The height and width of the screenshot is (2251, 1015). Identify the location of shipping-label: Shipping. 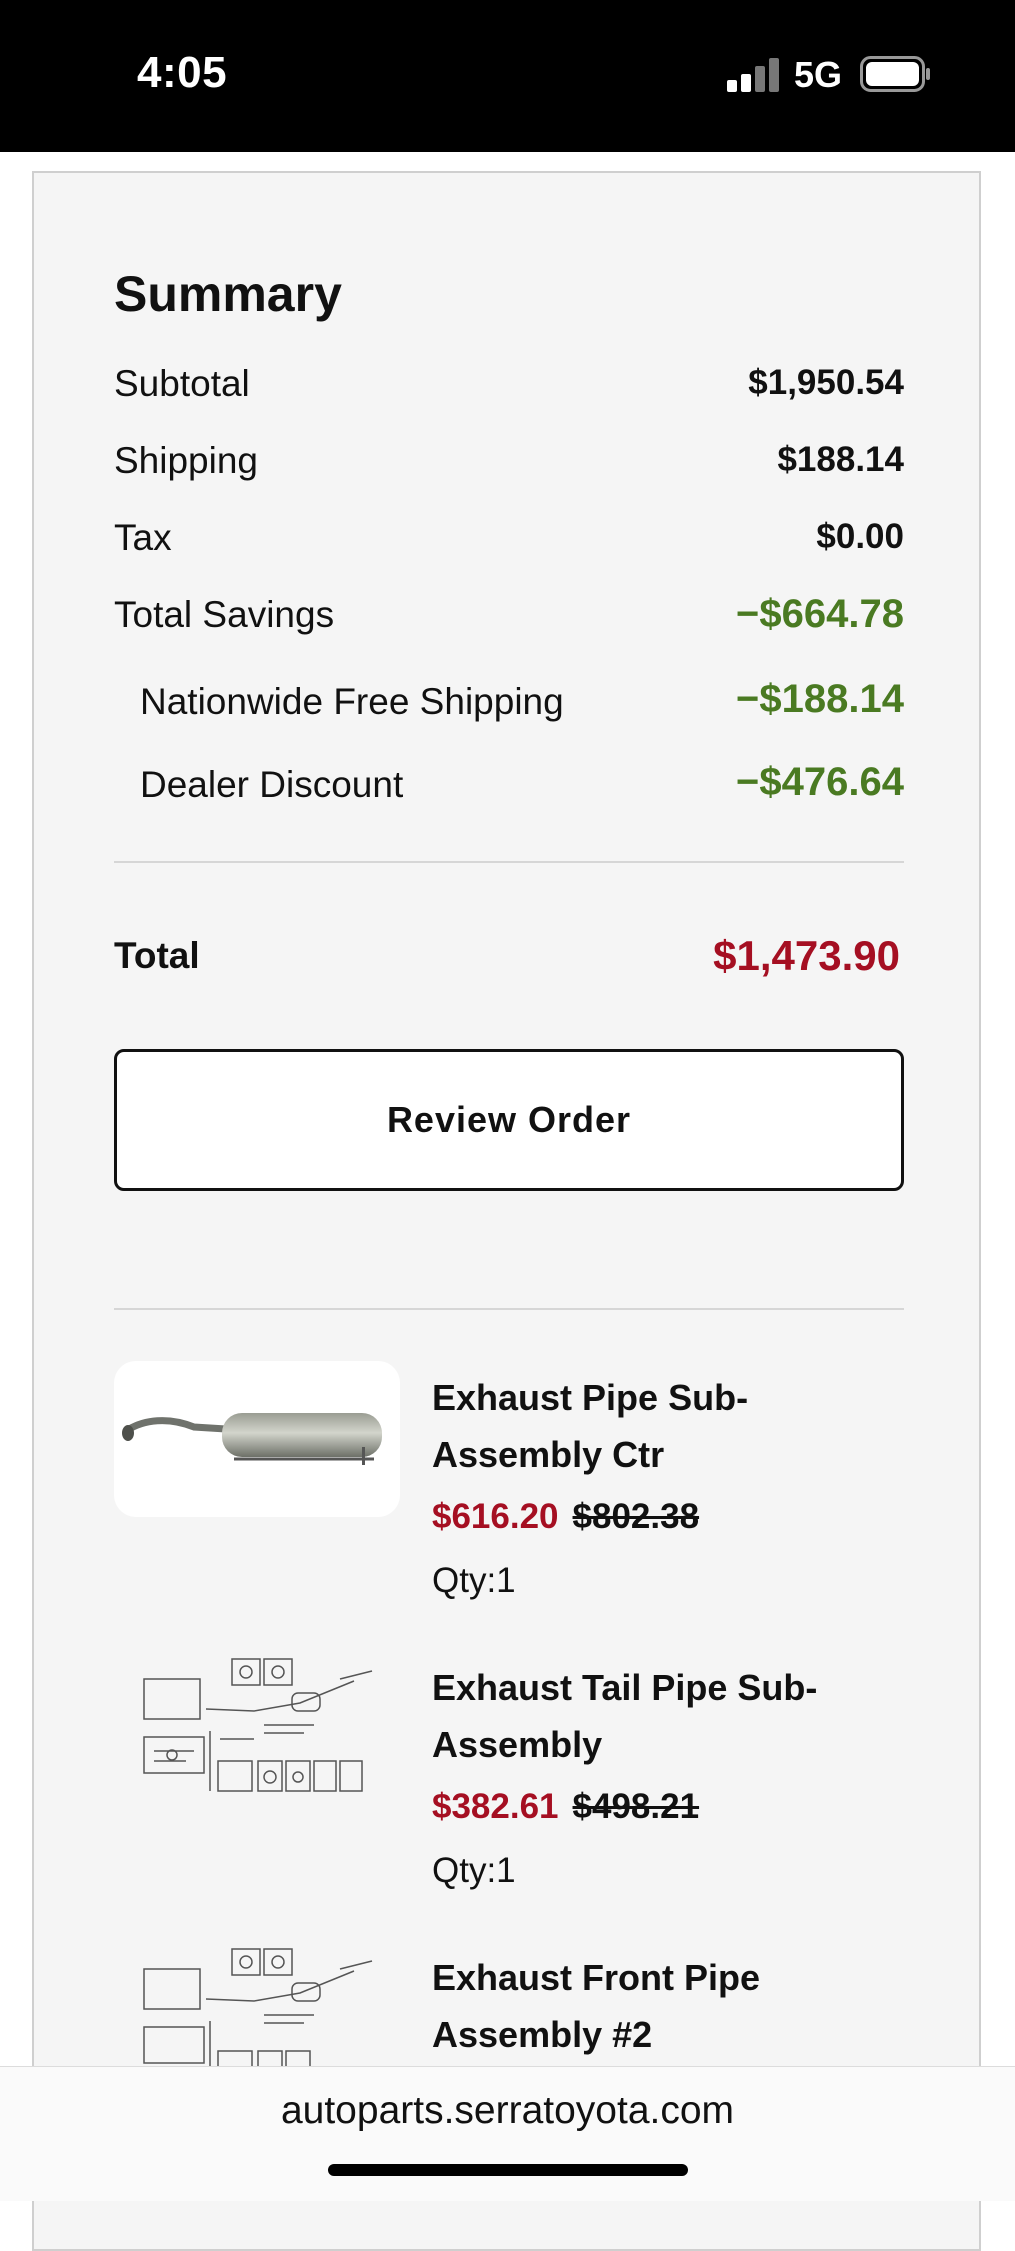
(186, 460).